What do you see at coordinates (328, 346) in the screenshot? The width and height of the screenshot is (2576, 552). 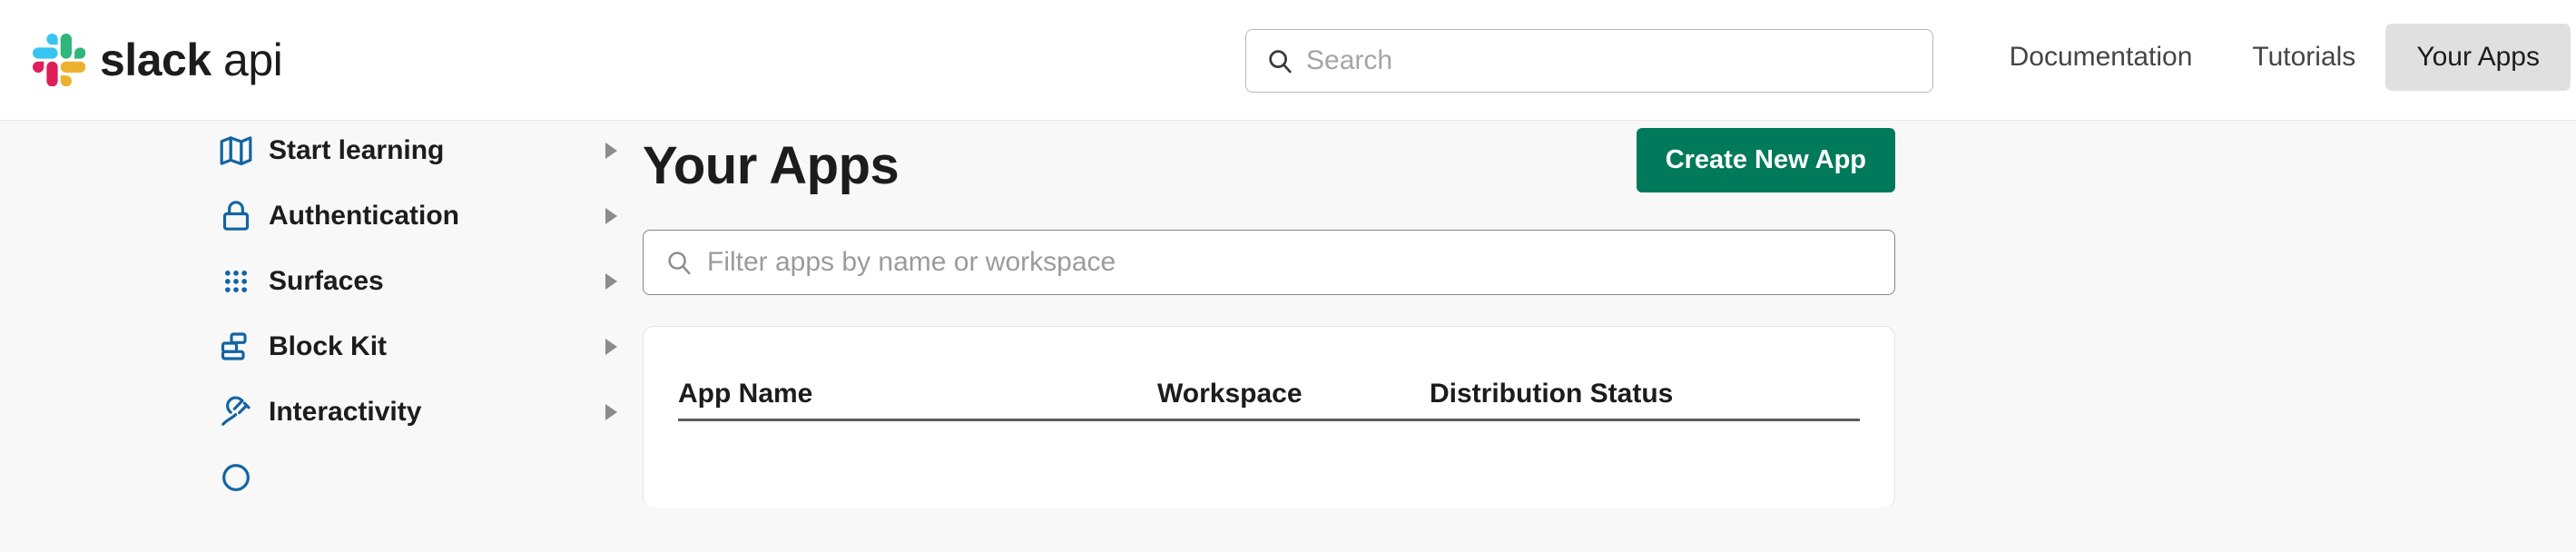 I see `sidebar-item-label: Block Kit` at bounding box center [328, 346].